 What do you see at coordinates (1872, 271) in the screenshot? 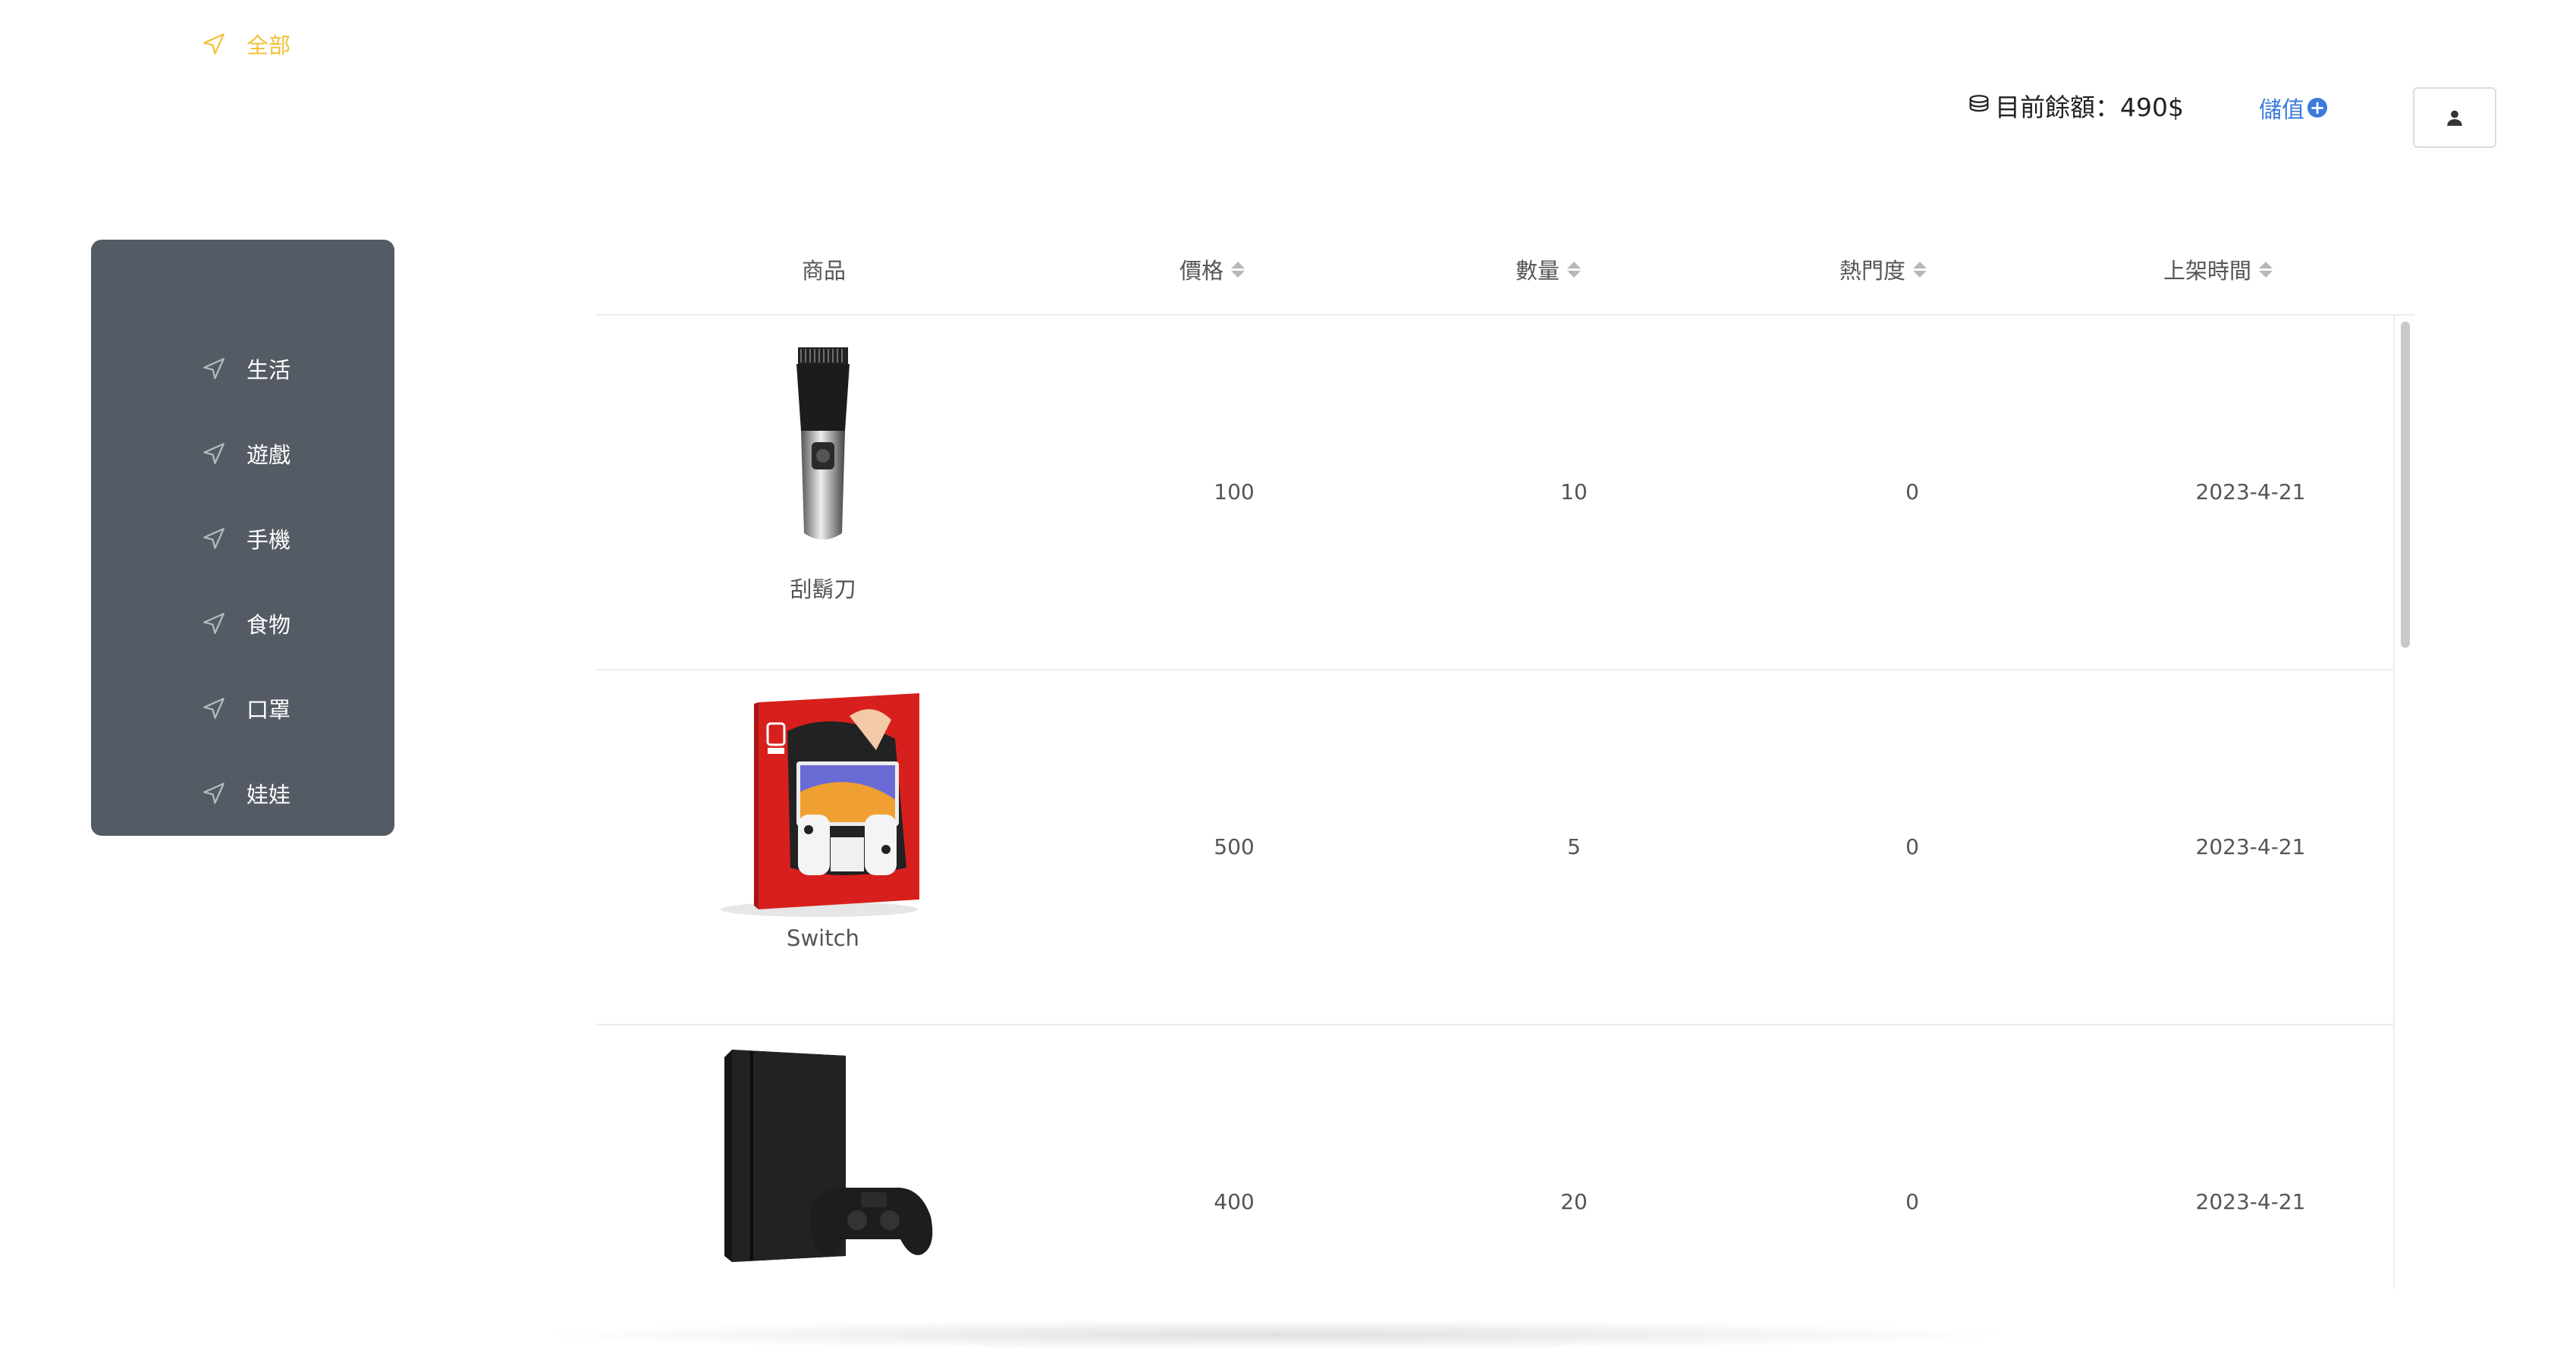
I see `column-label: 熱門度` at bounding box center [1872, 271].